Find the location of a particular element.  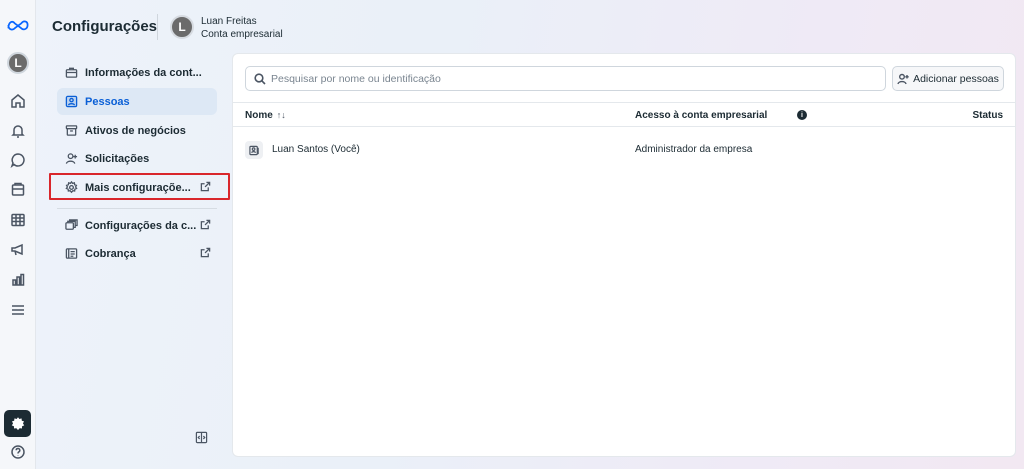

page-title: Configurações is located at coordinates (105, 26).